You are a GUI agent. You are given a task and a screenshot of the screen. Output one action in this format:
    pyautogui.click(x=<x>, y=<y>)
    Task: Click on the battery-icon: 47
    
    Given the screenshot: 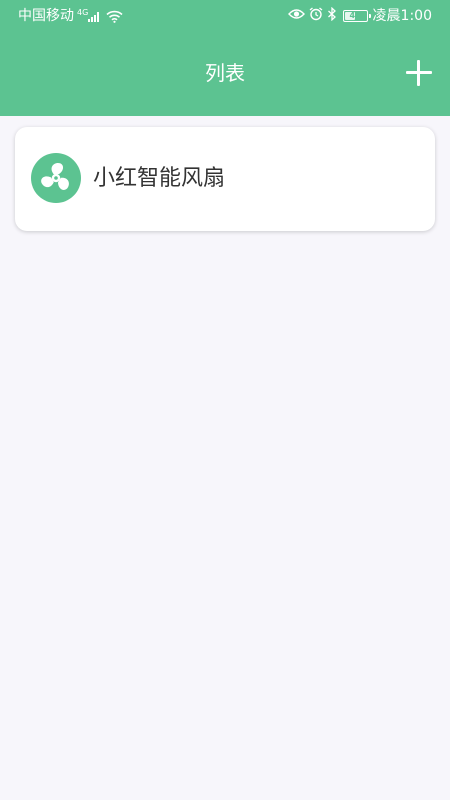 What is the action you would take?
    pyautogui.click(x=356, y=16)
    